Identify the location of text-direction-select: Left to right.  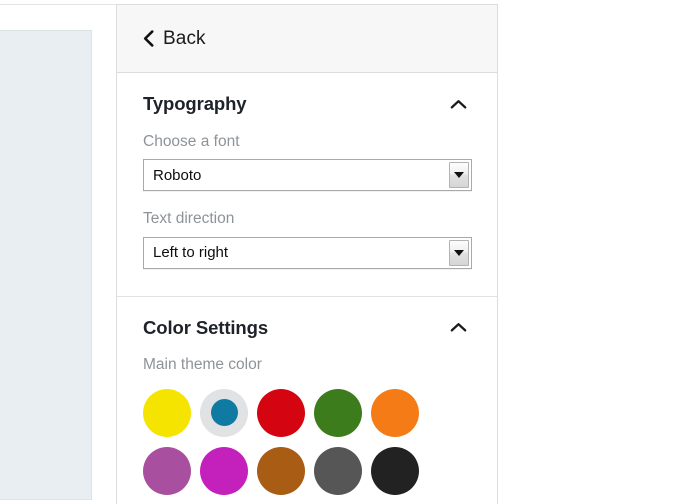
(307, 252).